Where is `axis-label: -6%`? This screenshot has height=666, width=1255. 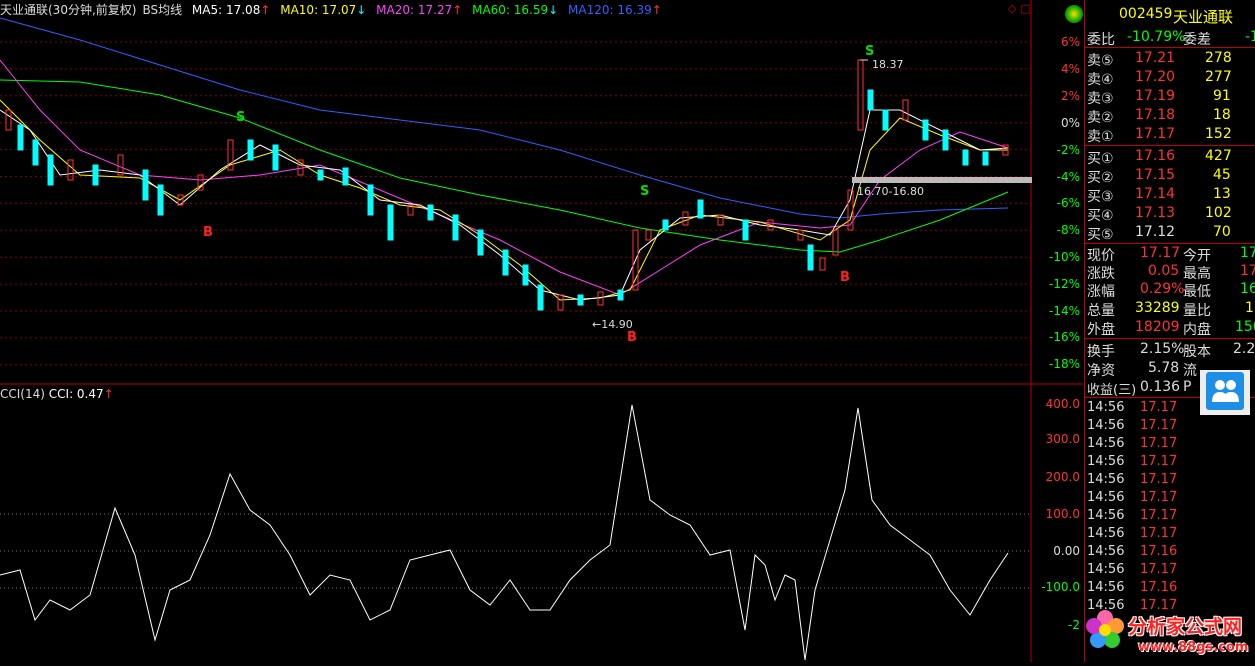
axis-label: -6% is located at coordinates (1068, 203).